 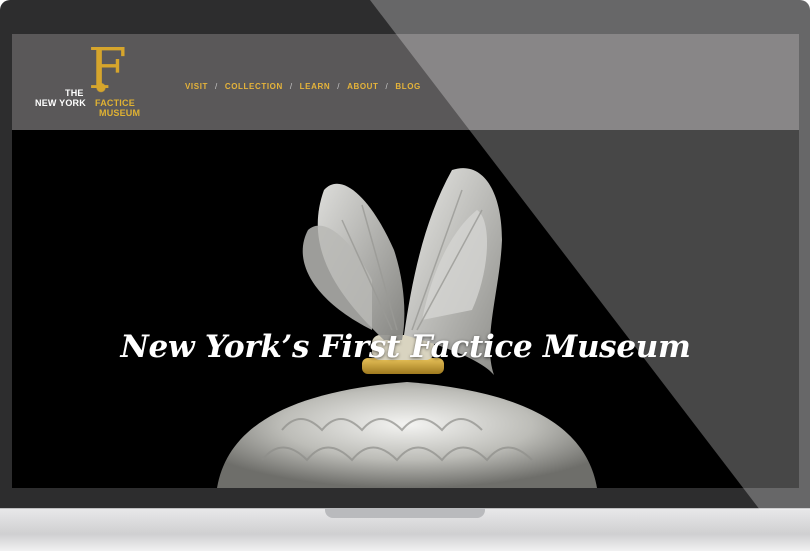 I want to click on museum-logo: F THE NEW YORK FACTICE MUSEUM, so click(x=97, y=83).